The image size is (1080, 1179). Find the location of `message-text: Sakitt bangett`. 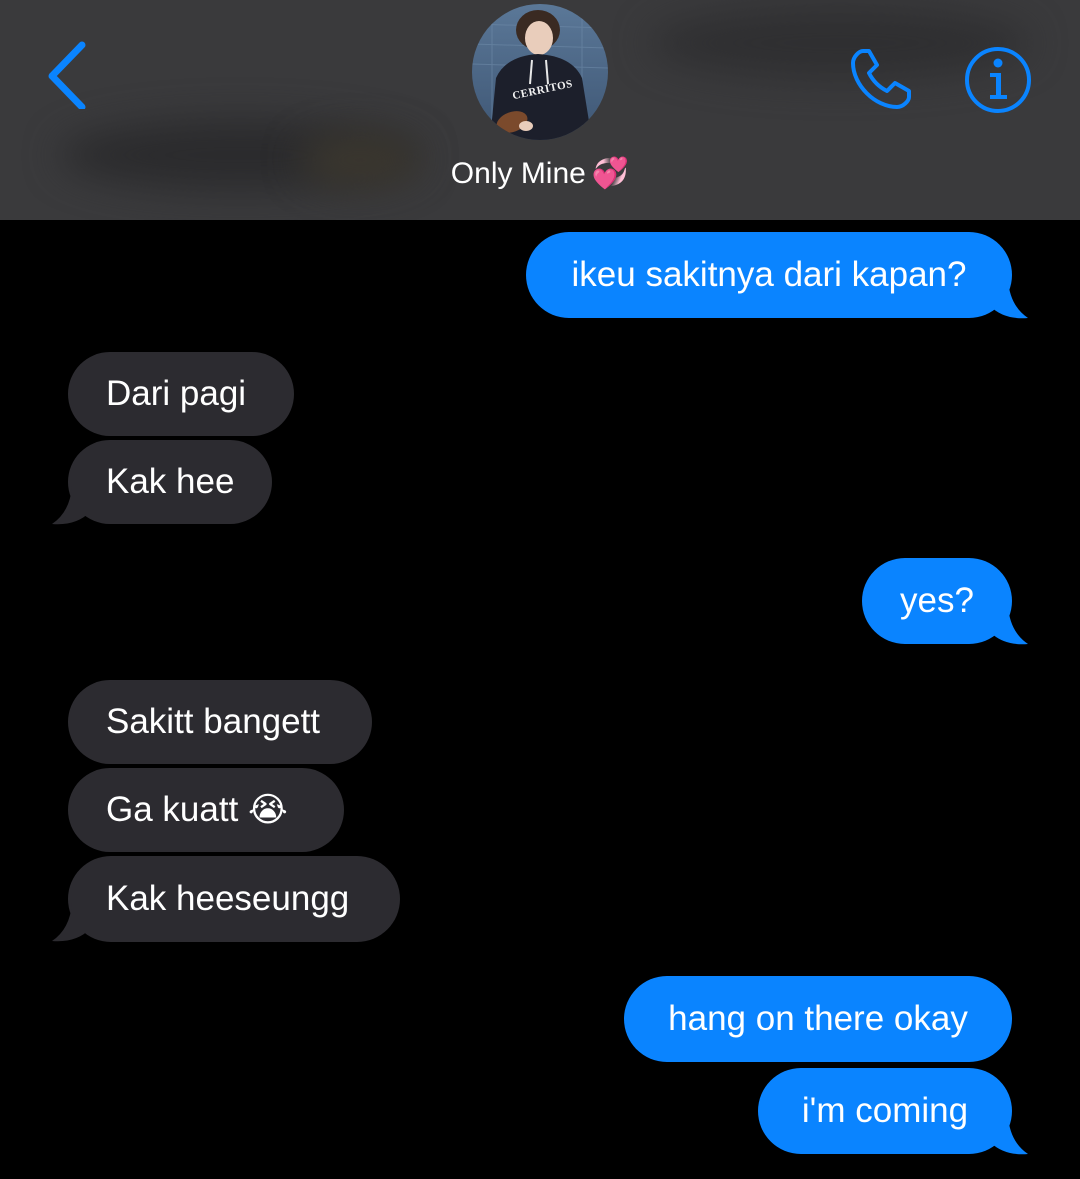

message-text: Sakitt bangett is located at coordinates (213, 721).